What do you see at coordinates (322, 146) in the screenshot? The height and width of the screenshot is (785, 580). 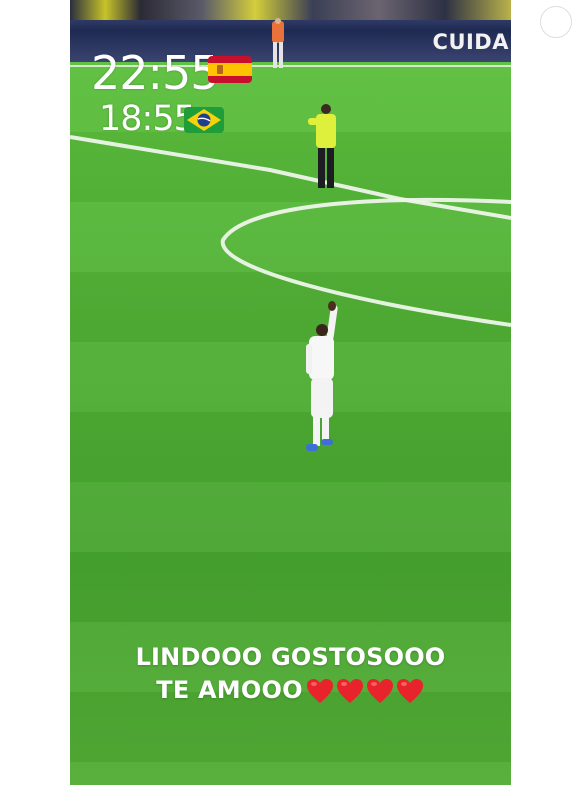 I see `steward-figure` at bounding box center [322, 146].